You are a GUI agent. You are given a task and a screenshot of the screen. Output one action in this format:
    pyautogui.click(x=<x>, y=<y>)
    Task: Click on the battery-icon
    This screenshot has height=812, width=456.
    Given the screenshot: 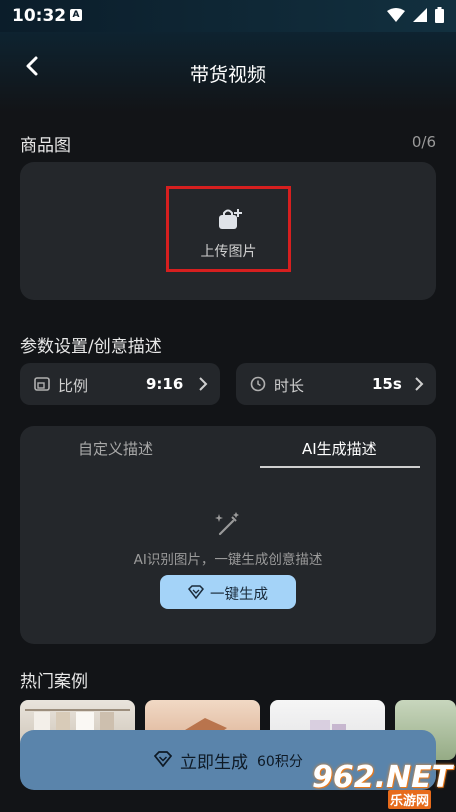 What is the action you would take?
    pyautogui.click(x=439, y=15)
    